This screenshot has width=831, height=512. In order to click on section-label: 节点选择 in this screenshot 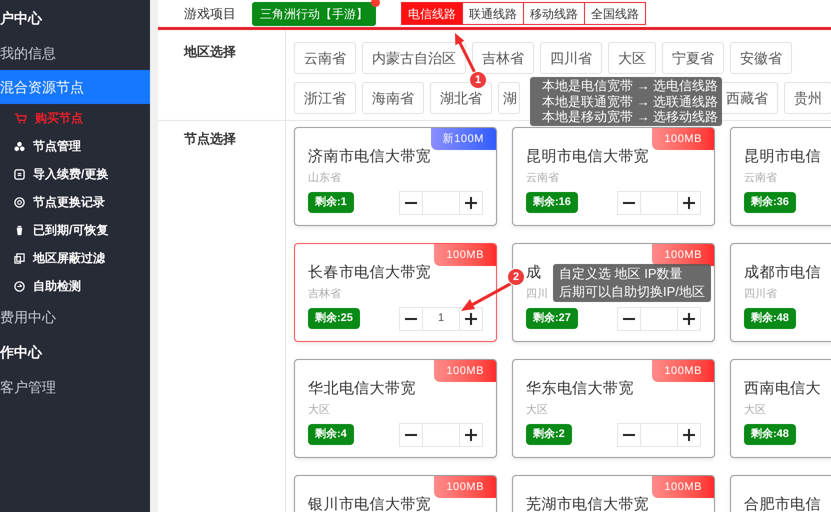, I will do `click(210, 138)`.